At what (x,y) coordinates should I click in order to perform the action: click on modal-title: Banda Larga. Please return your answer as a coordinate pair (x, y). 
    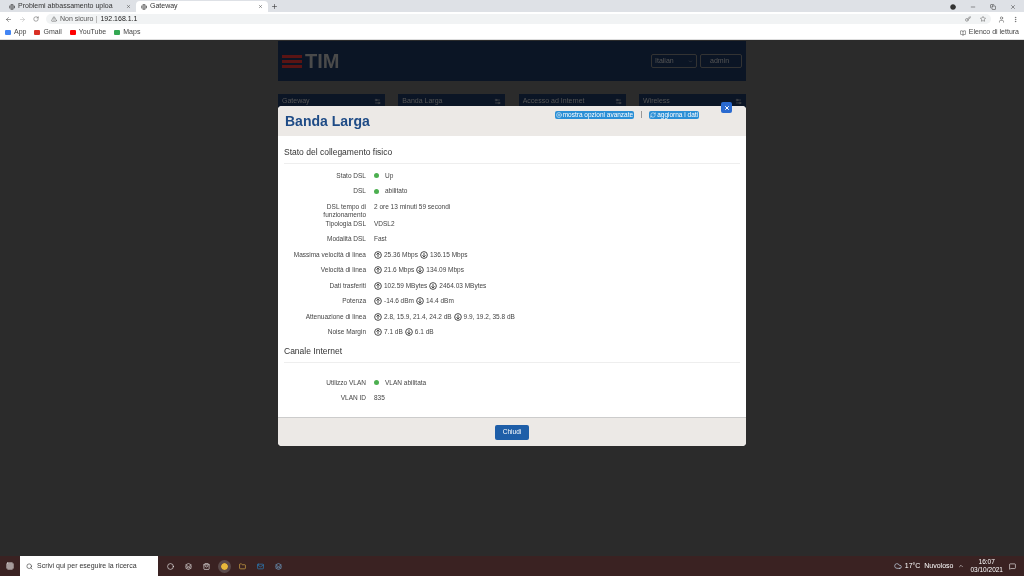
    Looking at the image, I should click on (327, 121).